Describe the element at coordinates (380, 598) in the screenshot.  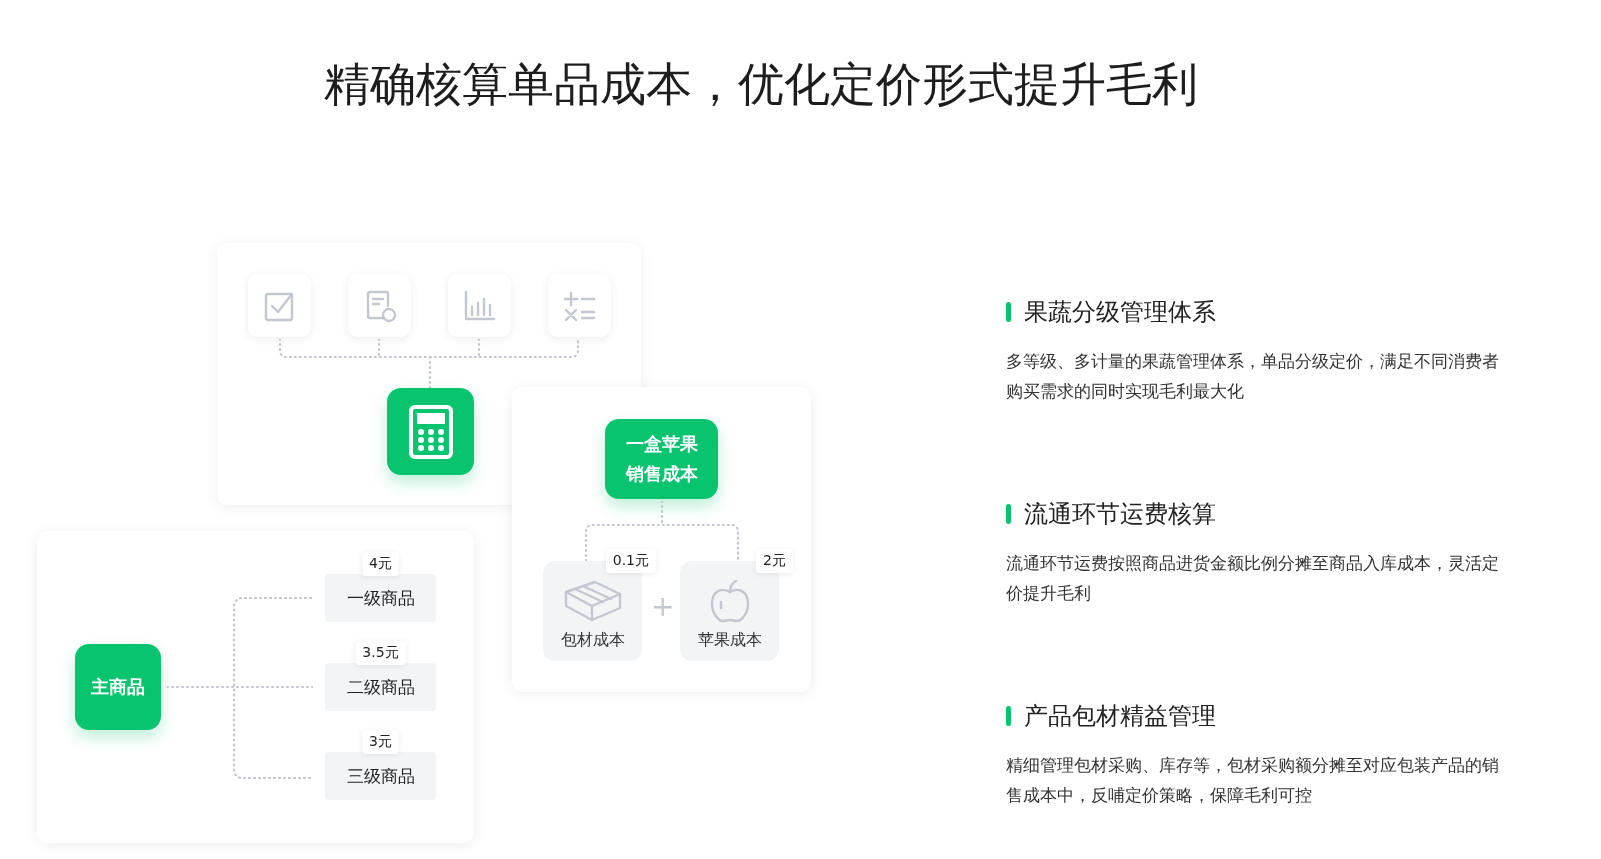
I see `grade-item: 一级商品` at that location.